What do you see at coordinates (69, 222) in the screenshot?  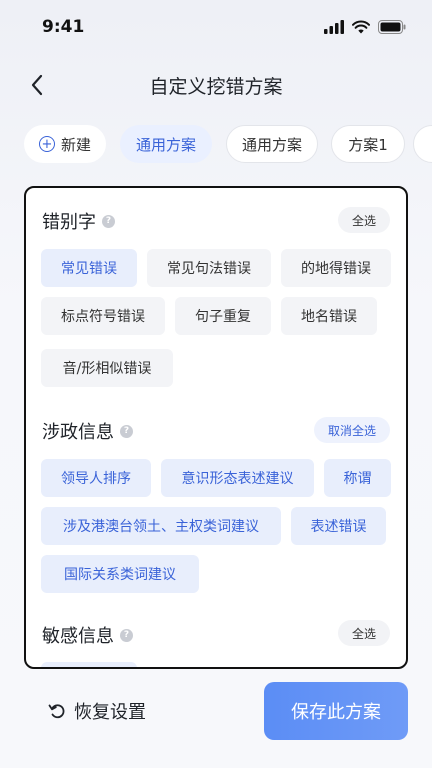 I see `section-title-text: 错别字` at bounding box center [69, 222].